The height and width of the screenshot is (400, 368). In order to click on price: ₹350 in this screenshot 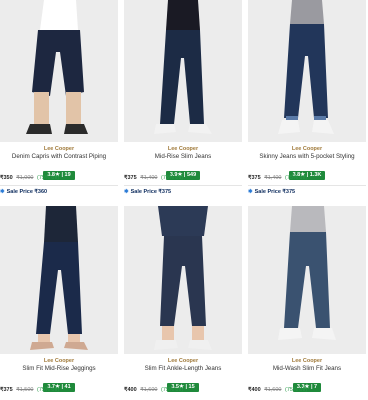, I will do `click(6, 178)`.